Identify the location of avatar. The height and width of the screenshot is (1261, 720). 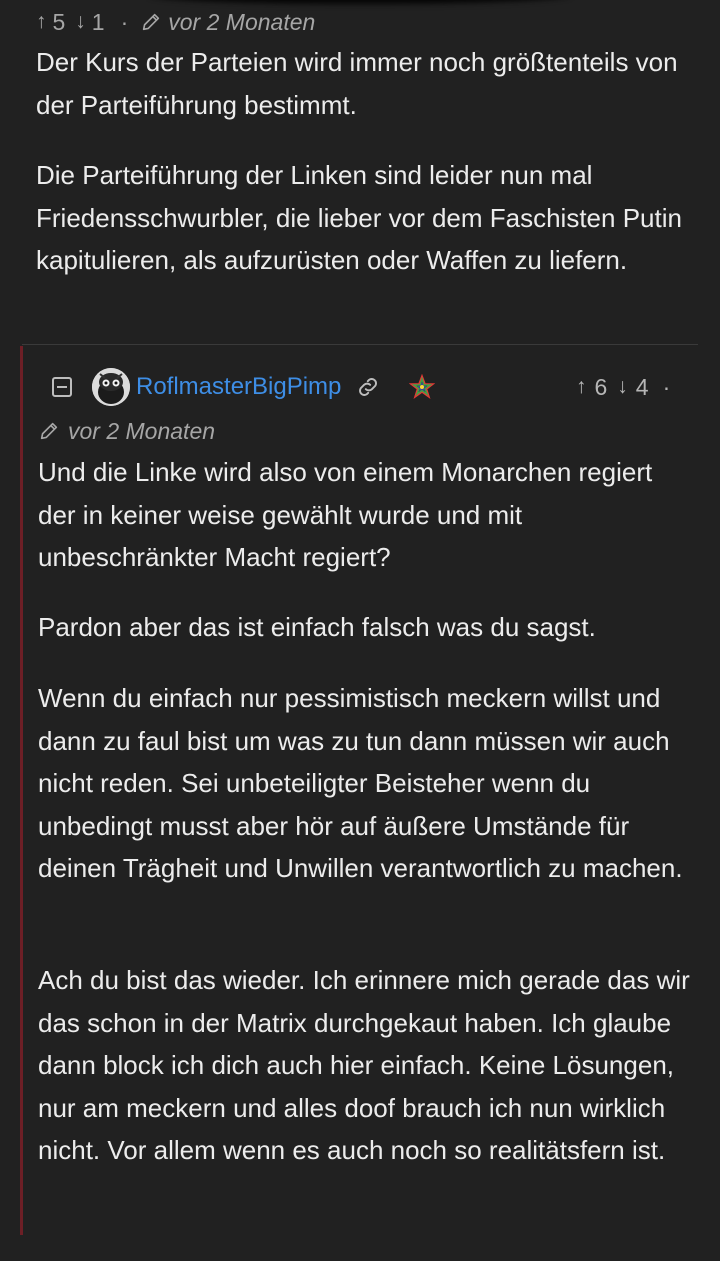
(111, 387).